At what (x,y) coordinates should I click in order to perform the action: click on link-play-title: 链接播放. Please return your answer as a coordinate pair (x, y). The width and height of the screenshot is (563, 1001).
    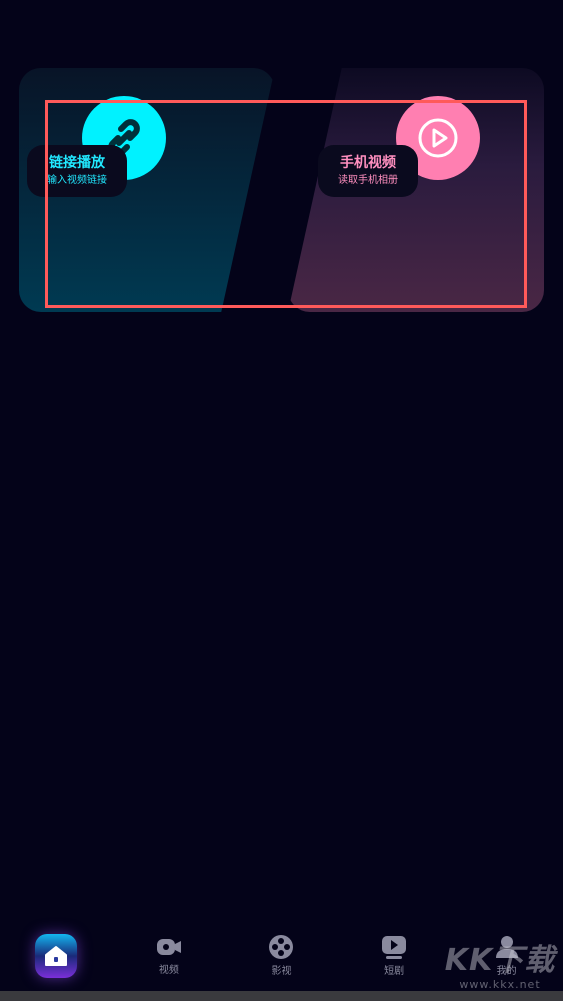
    Looking at the image, I should click on (77, 163).